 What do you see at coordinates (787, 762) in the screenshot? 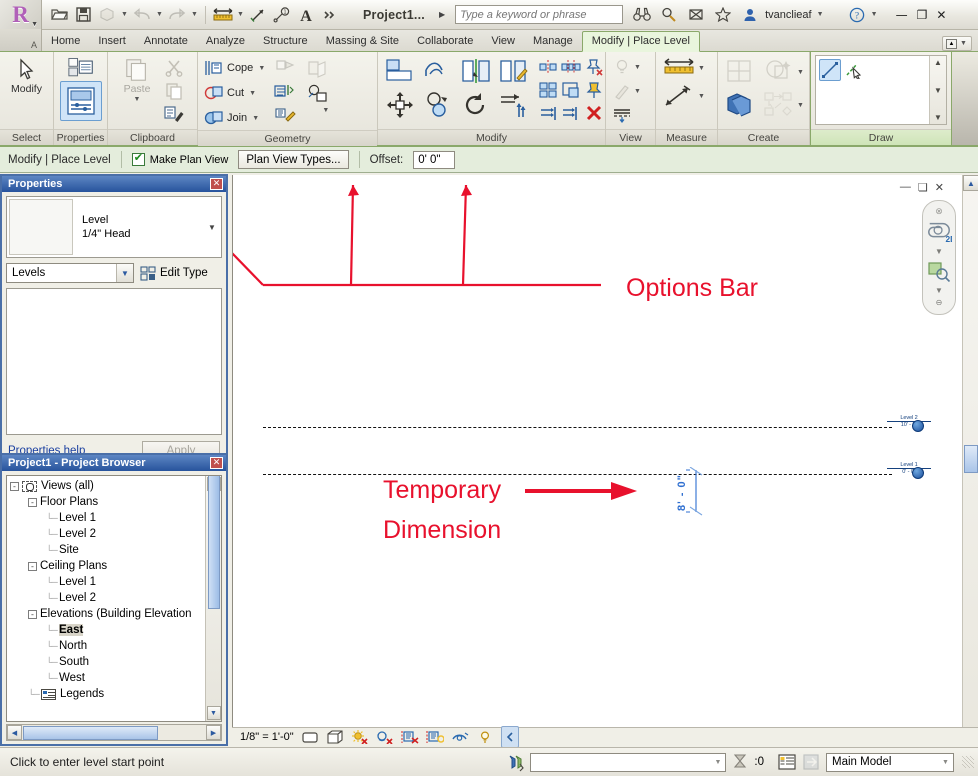
I see `worksets-icon` at bounding box center [787, 762].